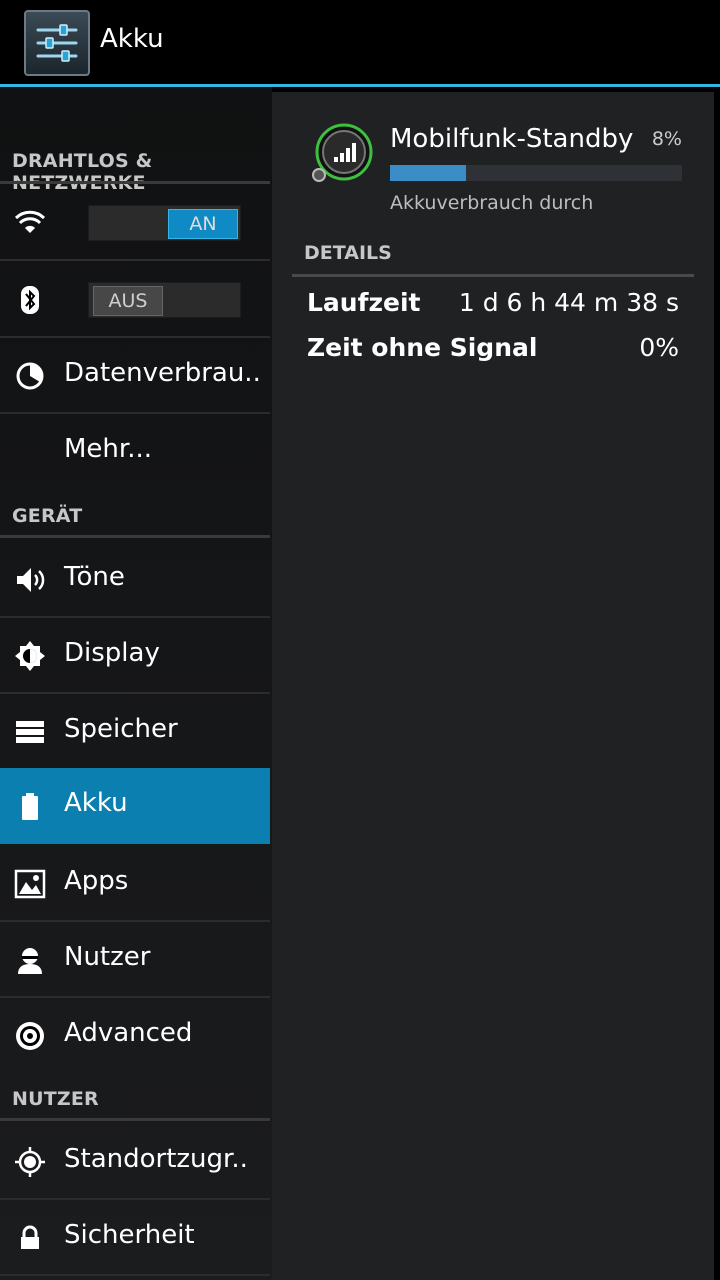 The width and height of the screenshot is (720, 1280). I want to click on section-label: NUTZER, so click(55, 1099).